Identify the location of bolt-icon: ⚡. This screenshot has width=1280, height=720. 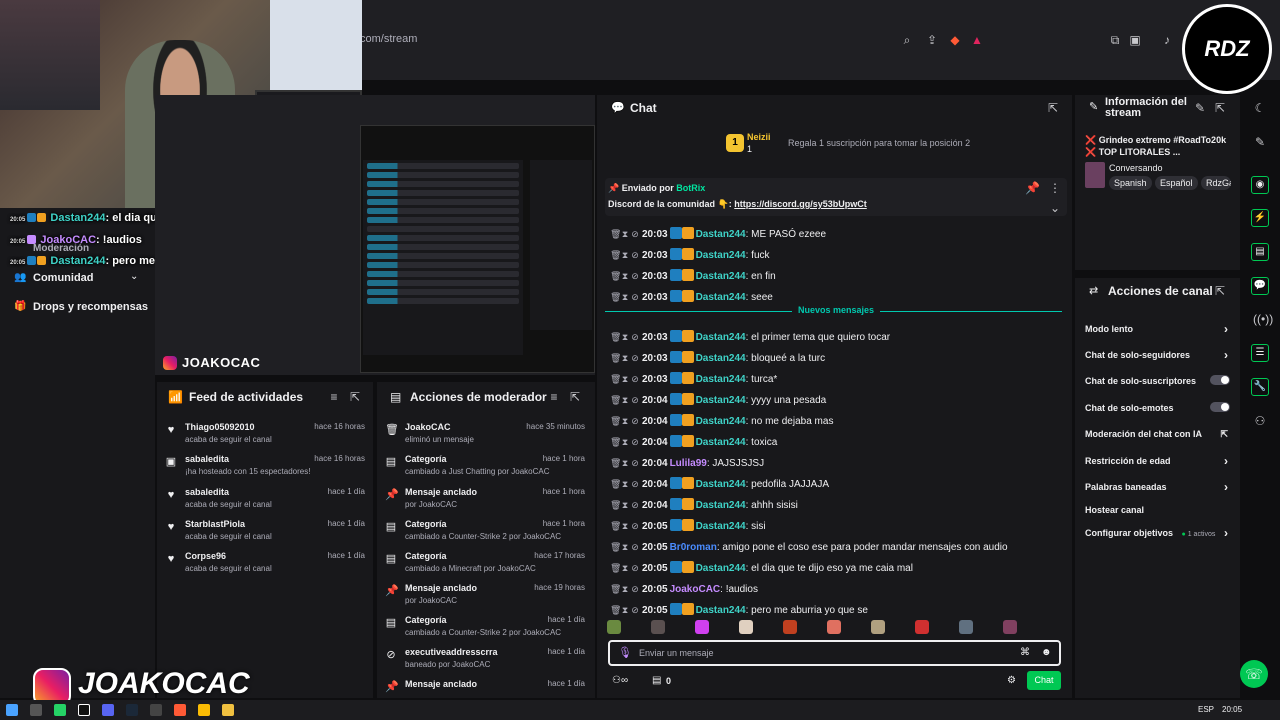
(1260, 218).